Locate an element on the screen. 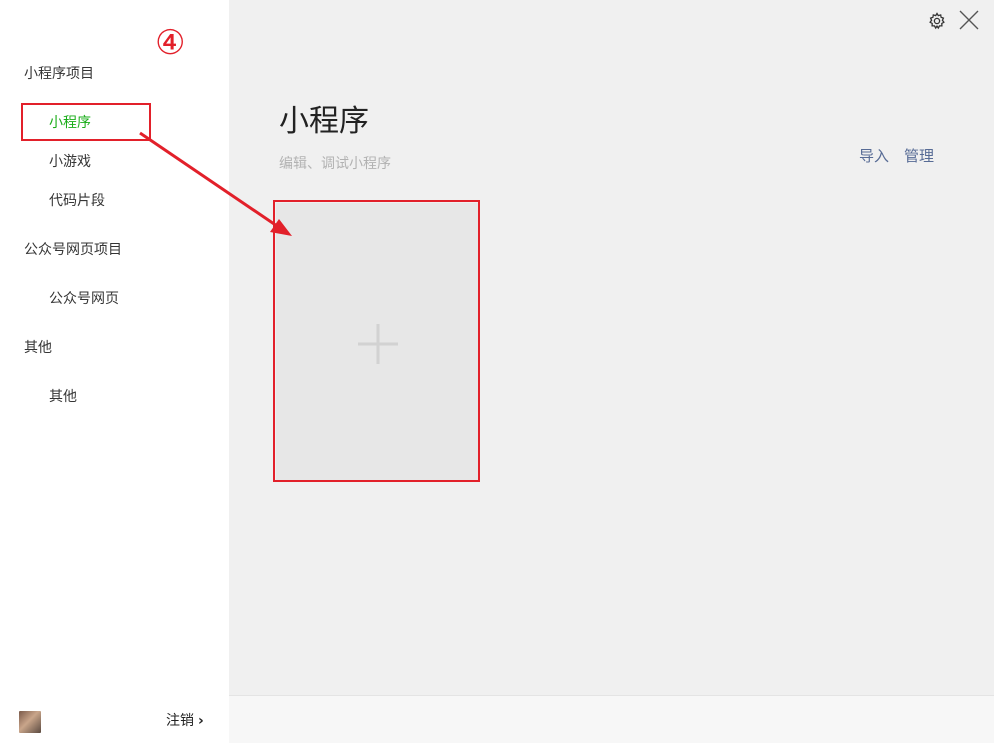 The image size is (994, 743). sidebar-item-minigame: 小游戏 is located at coordinates (70, 161).